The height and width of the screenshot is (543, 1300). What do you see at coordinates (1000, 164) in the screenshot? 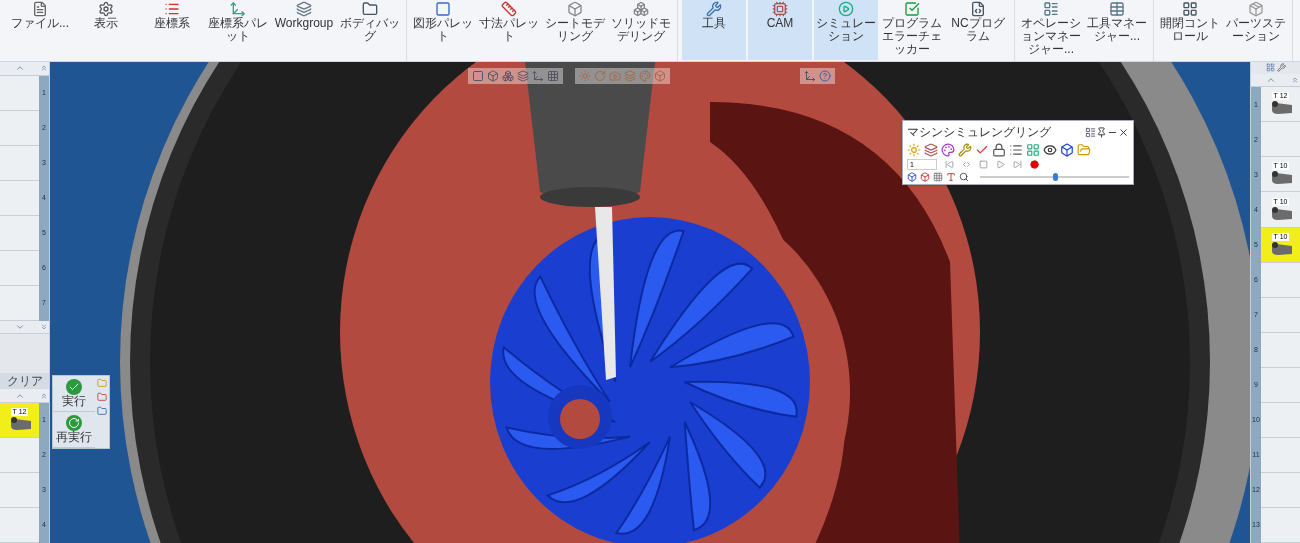
I see `play-icon` at bounding box center [1000, 164].